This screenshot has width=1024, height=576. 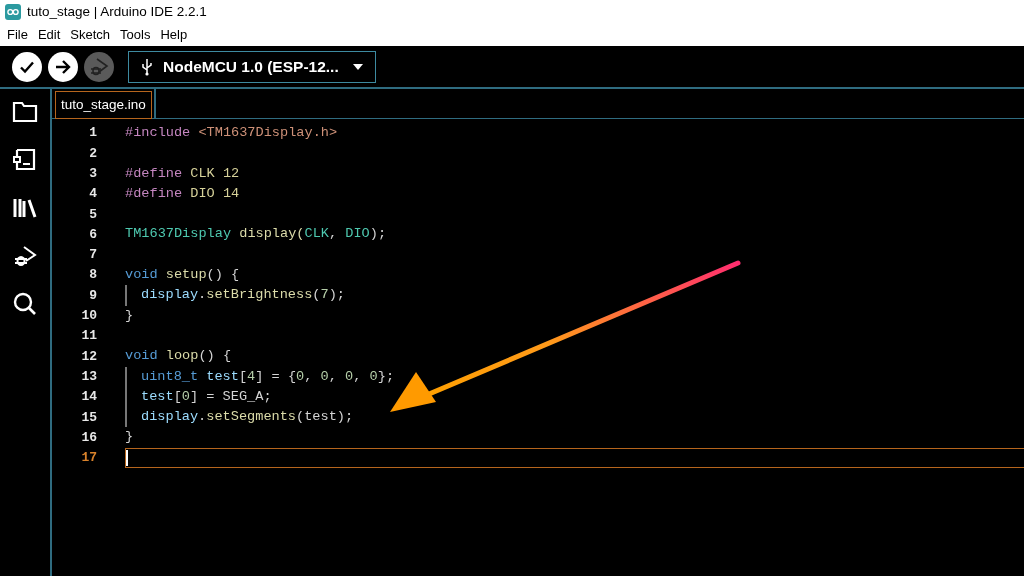 What do you see at coordinates (13, 12) in the screenshot?
I see `app-logo-icon` at bounding box center [13, 12].